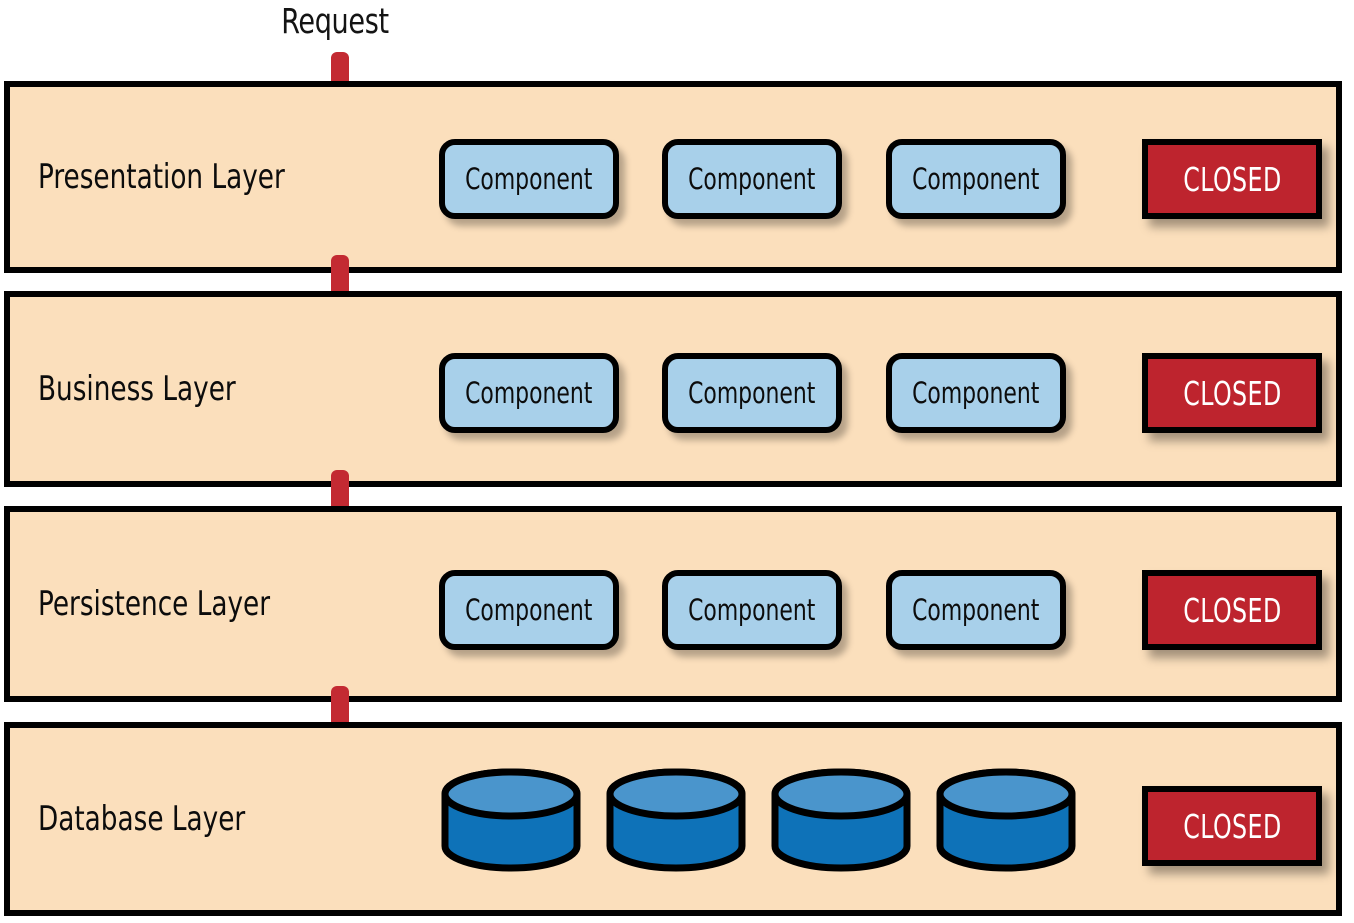 The image size is (1354, 923). I want to click on layer-persistence-label: Persistence Layer, so click(154, 604).